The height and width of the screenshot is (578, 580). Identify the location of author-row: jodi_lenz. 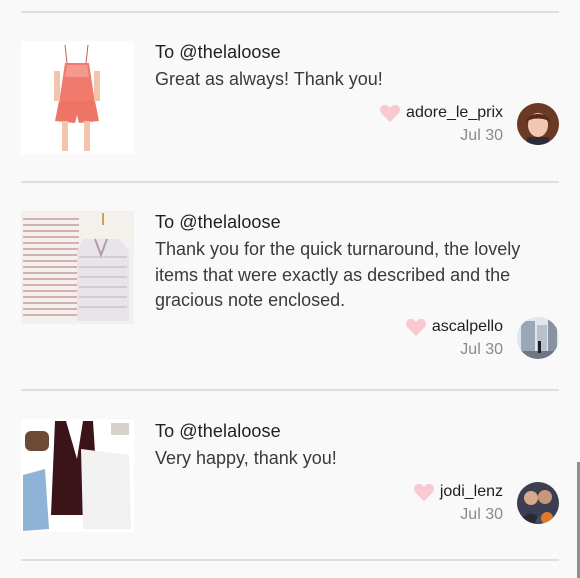
(458, 492).